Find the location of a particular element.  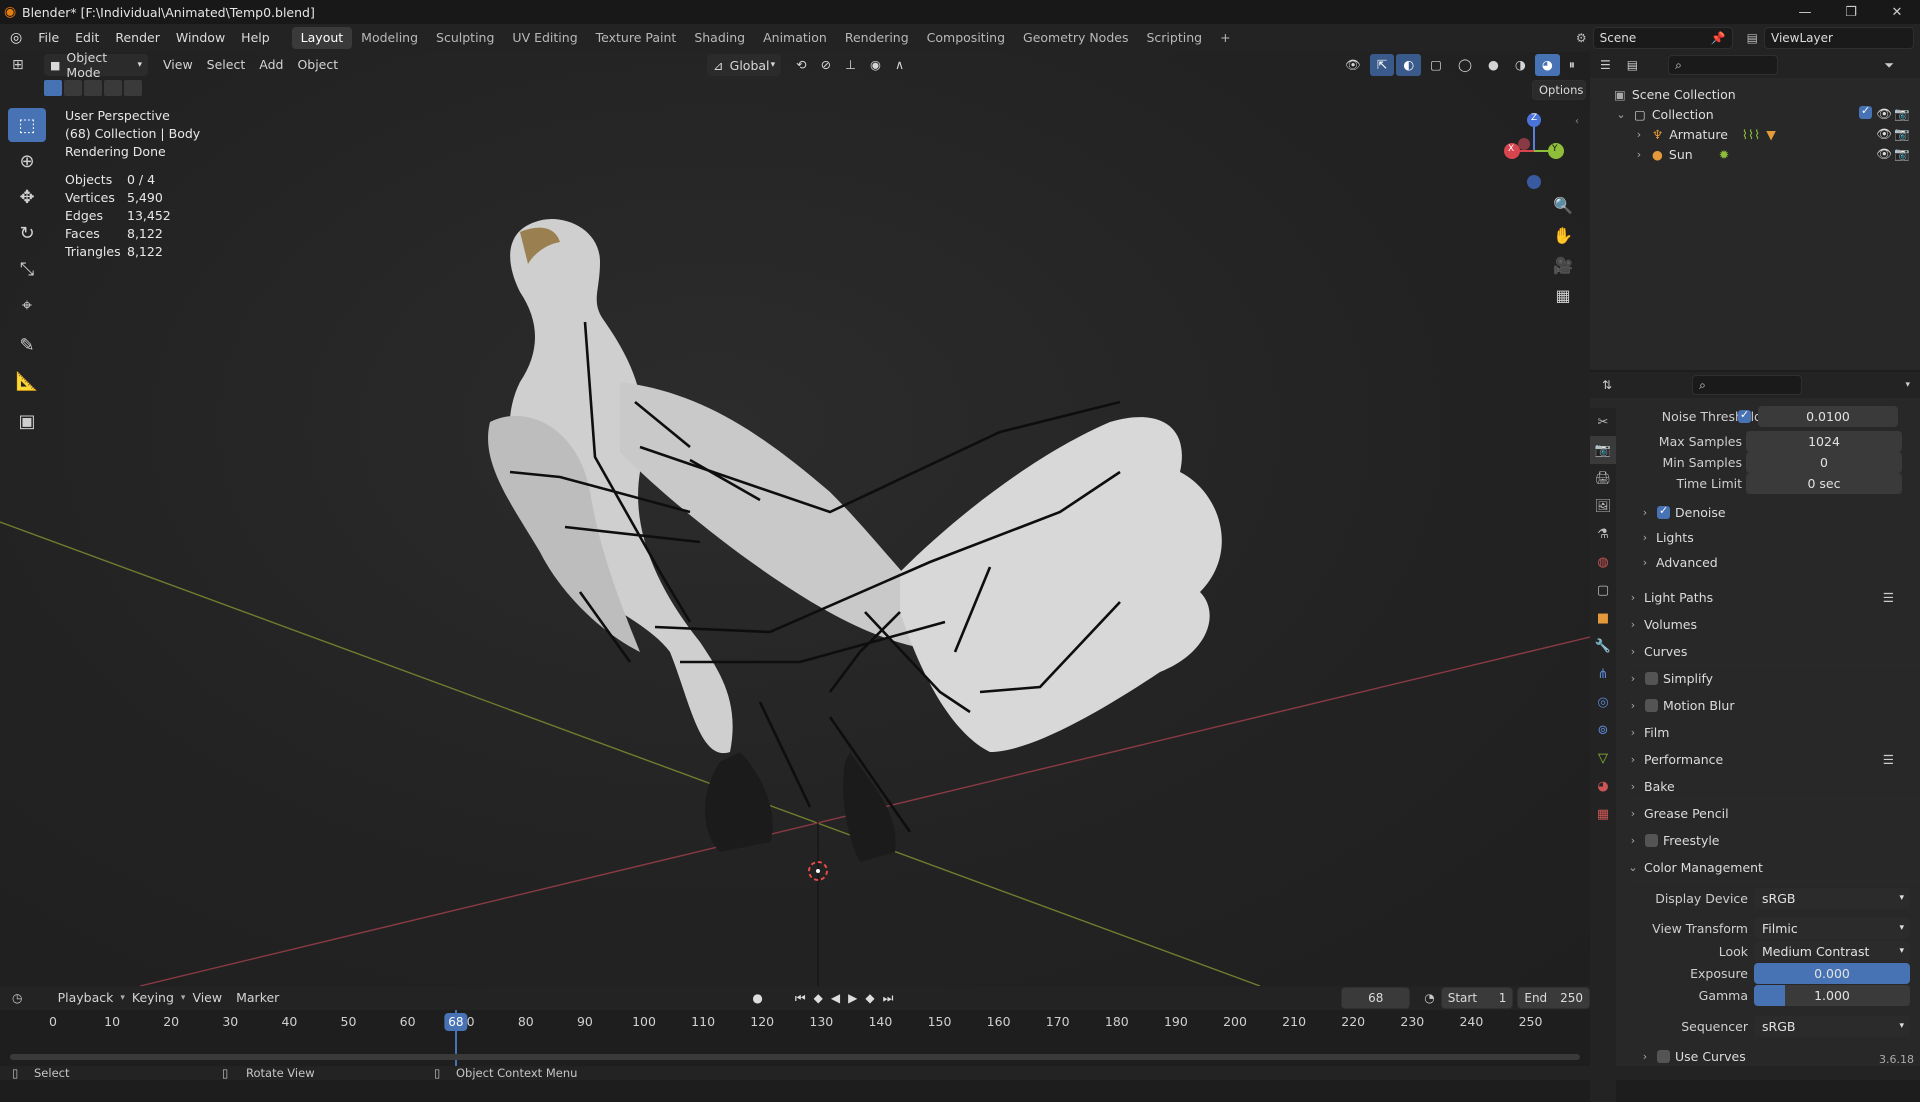

tab-texture-paint: Texture Paint is located at coordinates (636, 38).